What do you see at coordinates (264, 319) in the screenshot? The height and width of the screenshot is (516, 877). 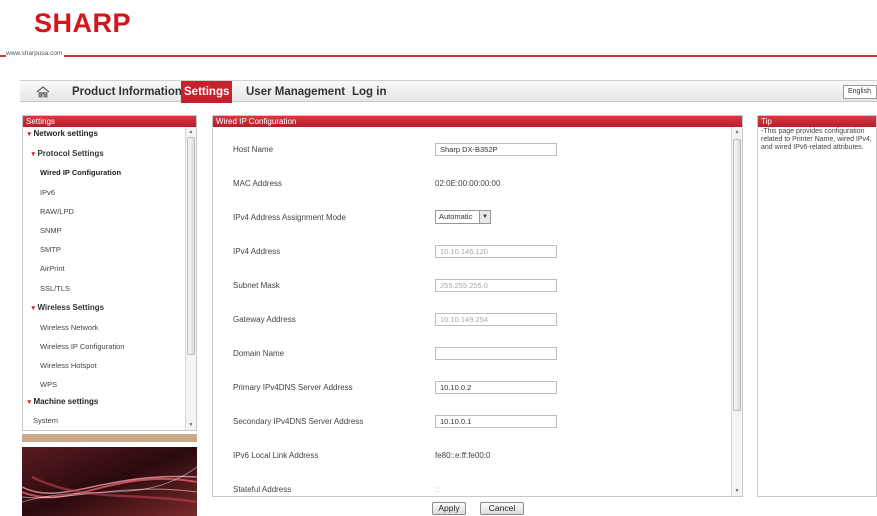 I see `gateway-address-label: Gateway Address` at bounding box center [264, 319].